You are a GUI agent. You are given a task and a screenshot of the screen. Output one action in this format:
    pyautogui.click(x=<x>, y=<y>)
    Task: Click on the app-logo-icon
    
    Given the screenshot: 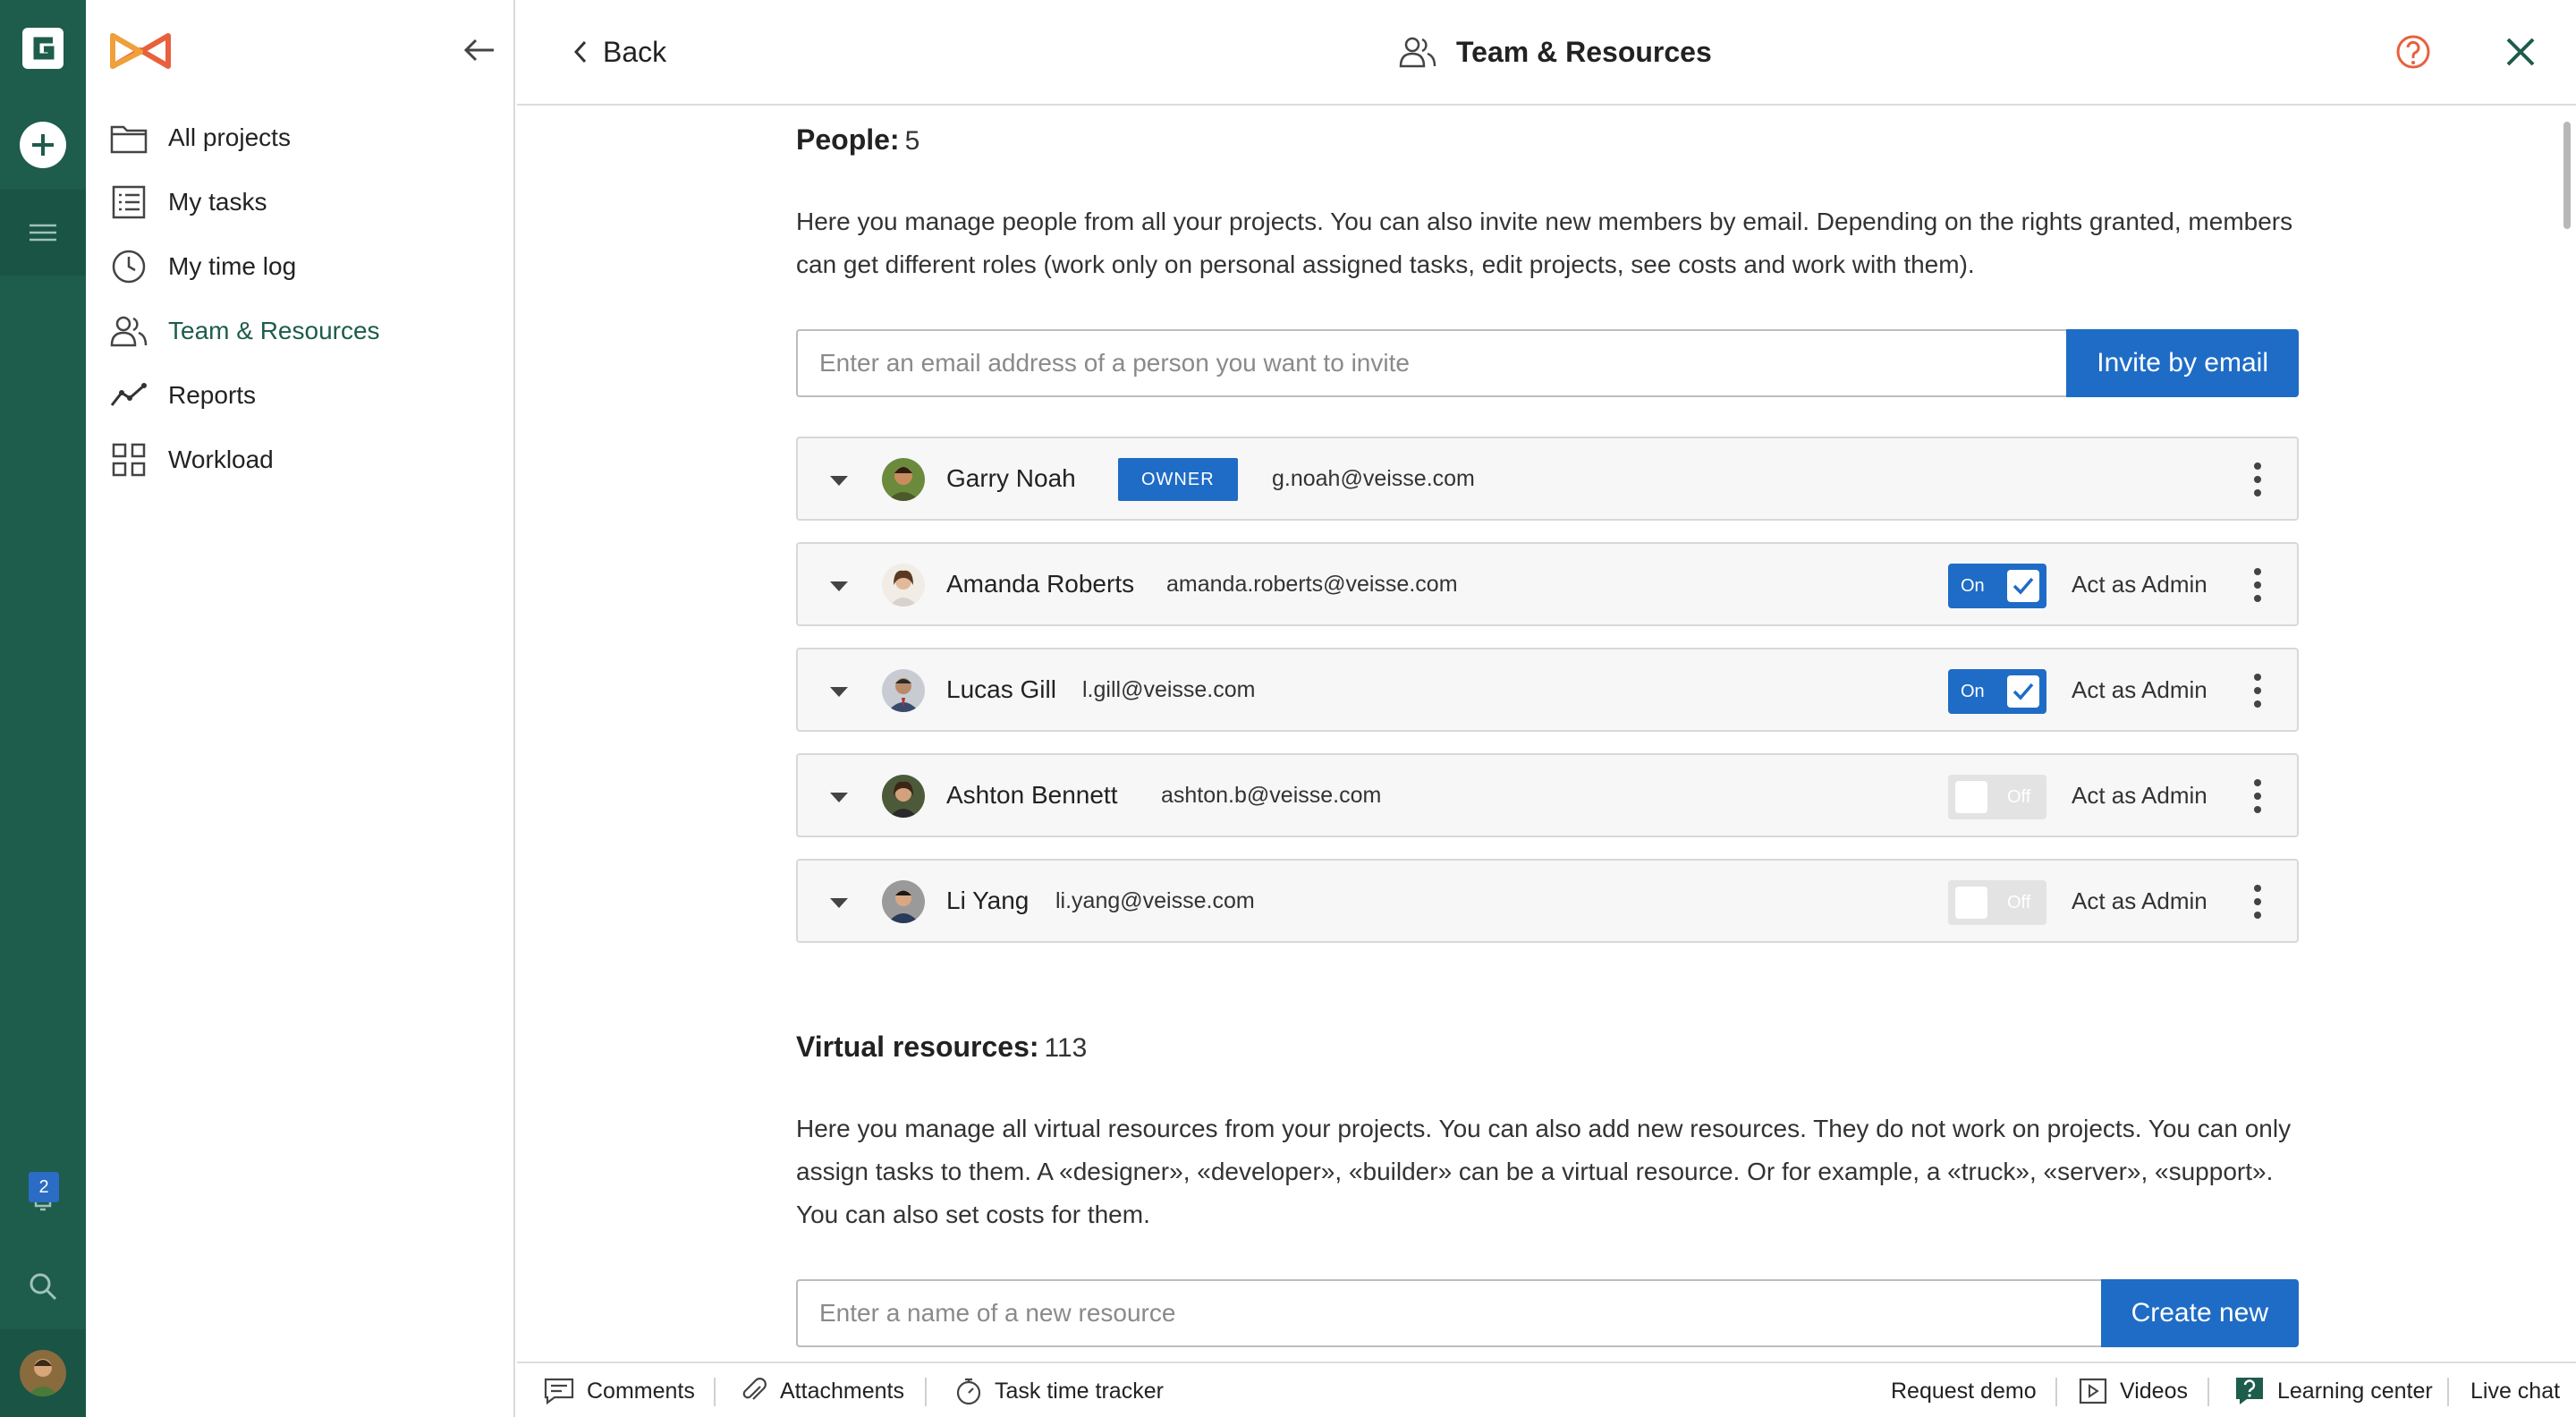 What is the action you would take?
    pyautogui.click(x=43, y=48)
    